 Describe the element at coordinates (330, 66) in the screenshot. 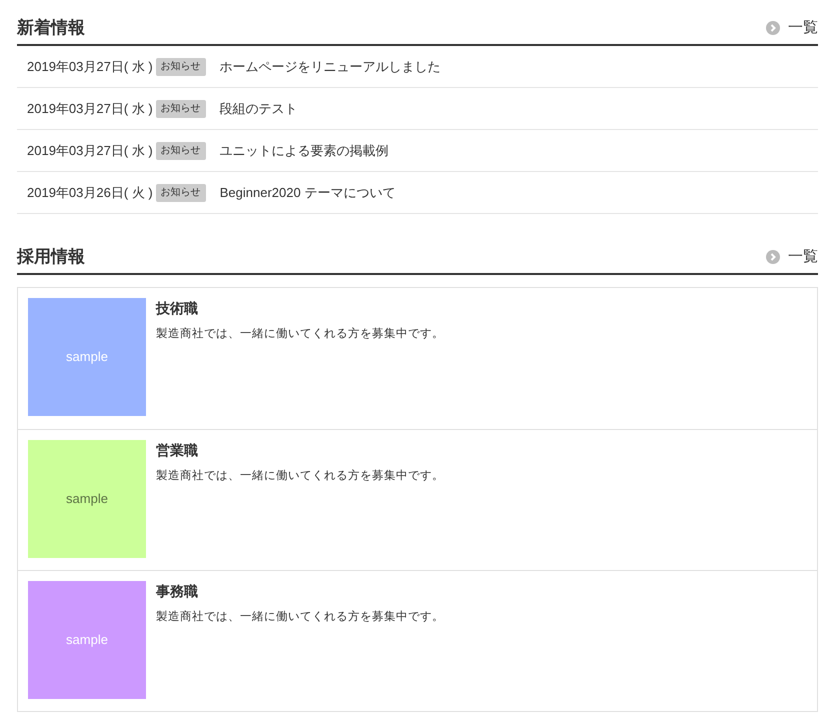

I see `news-title-link: ホームページをリニューアルしました` at that location.